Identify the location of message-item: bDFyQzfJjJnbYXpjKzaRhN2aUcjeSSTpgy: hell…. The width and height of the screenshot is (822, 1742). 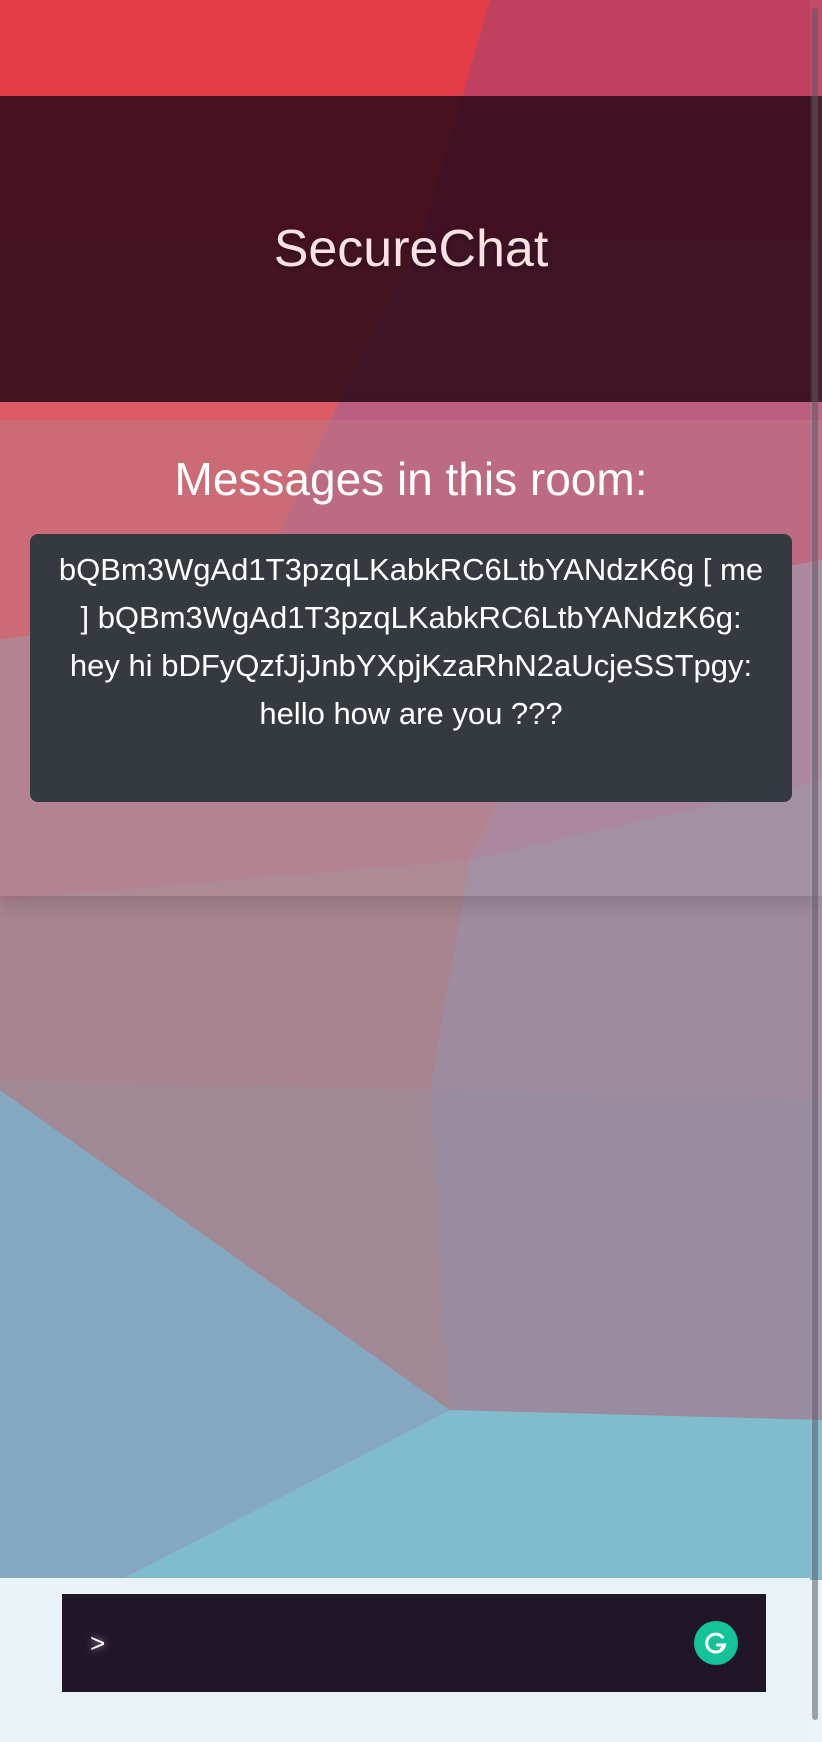
(457, 689).